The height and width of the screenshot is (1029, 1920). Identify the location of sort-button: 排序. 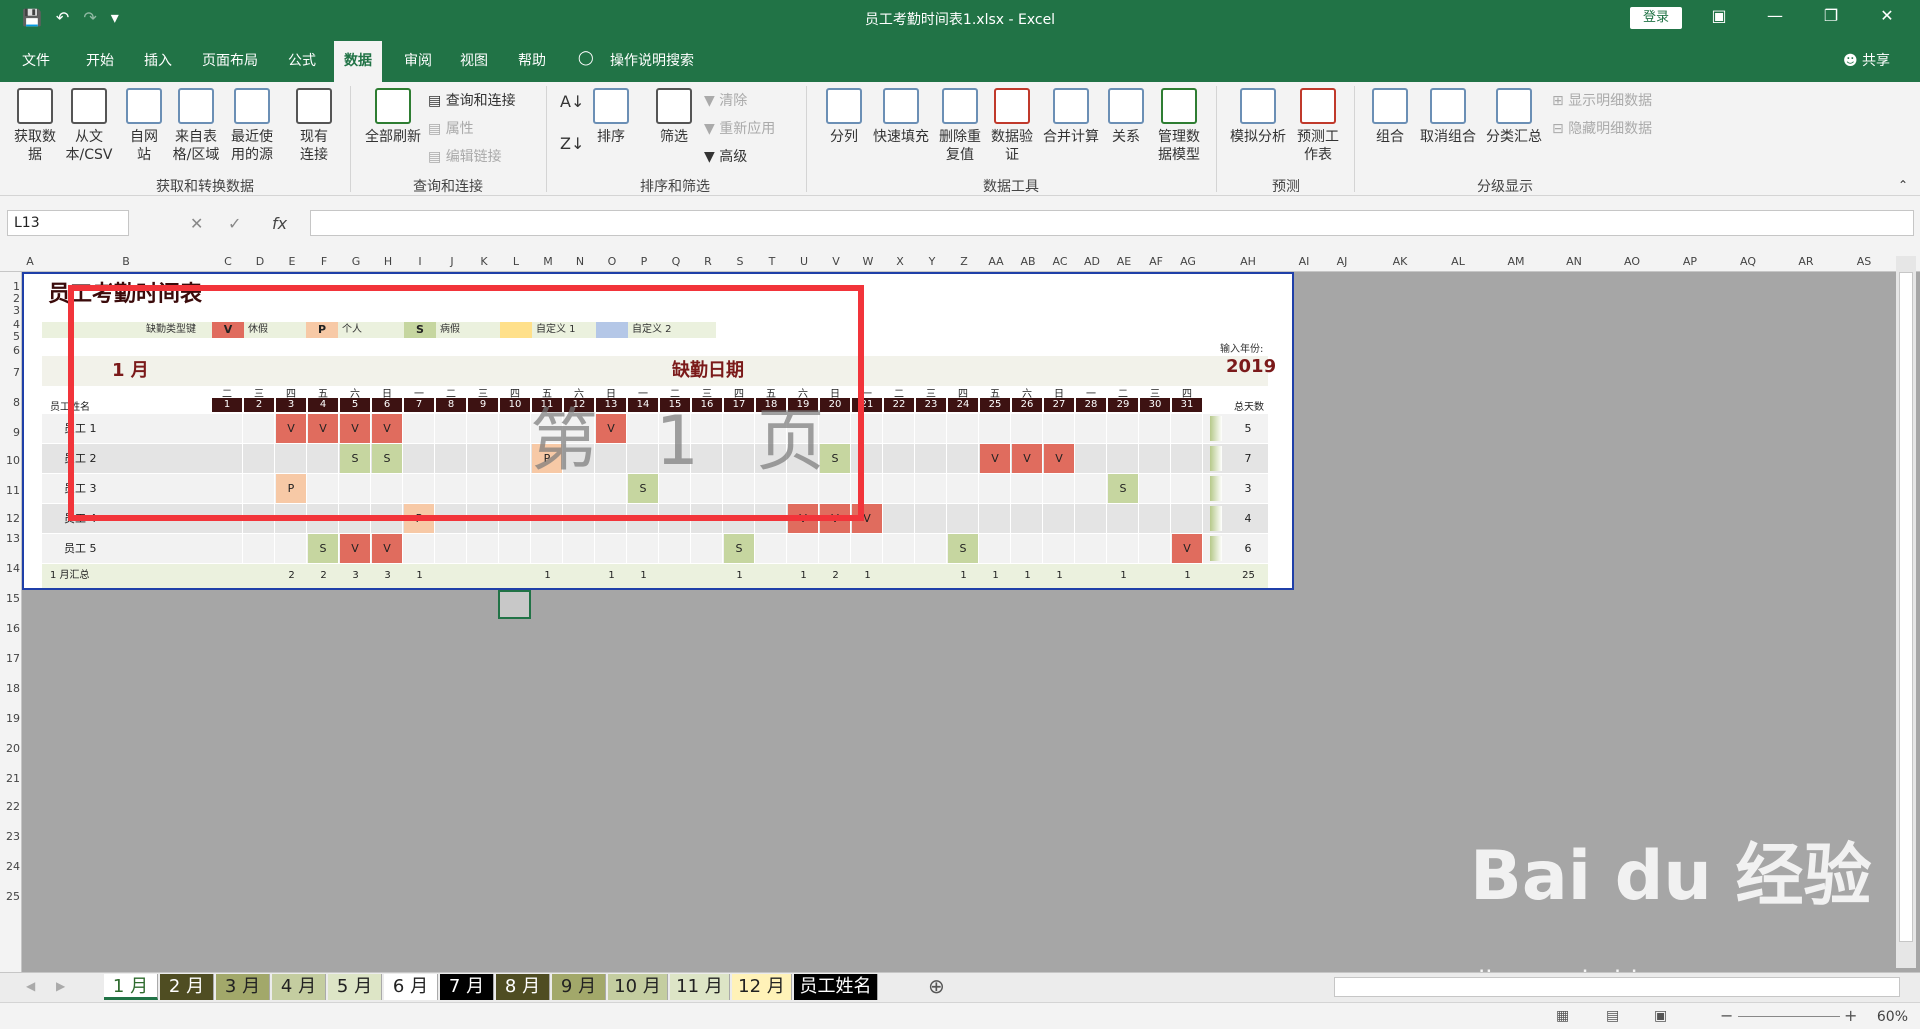
(611, 117).